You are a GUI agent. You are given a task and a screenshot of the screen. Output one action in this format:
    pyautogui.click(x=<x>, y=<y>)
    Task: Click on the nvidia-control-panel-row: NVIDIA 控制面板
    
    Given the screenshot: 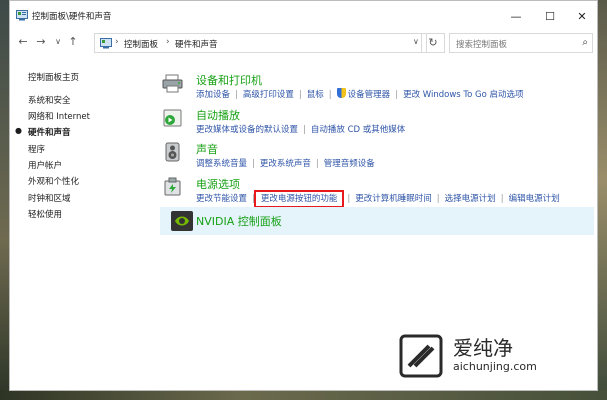 What is the action you would take?
    pyautogui.click(x=377, y=221)
    